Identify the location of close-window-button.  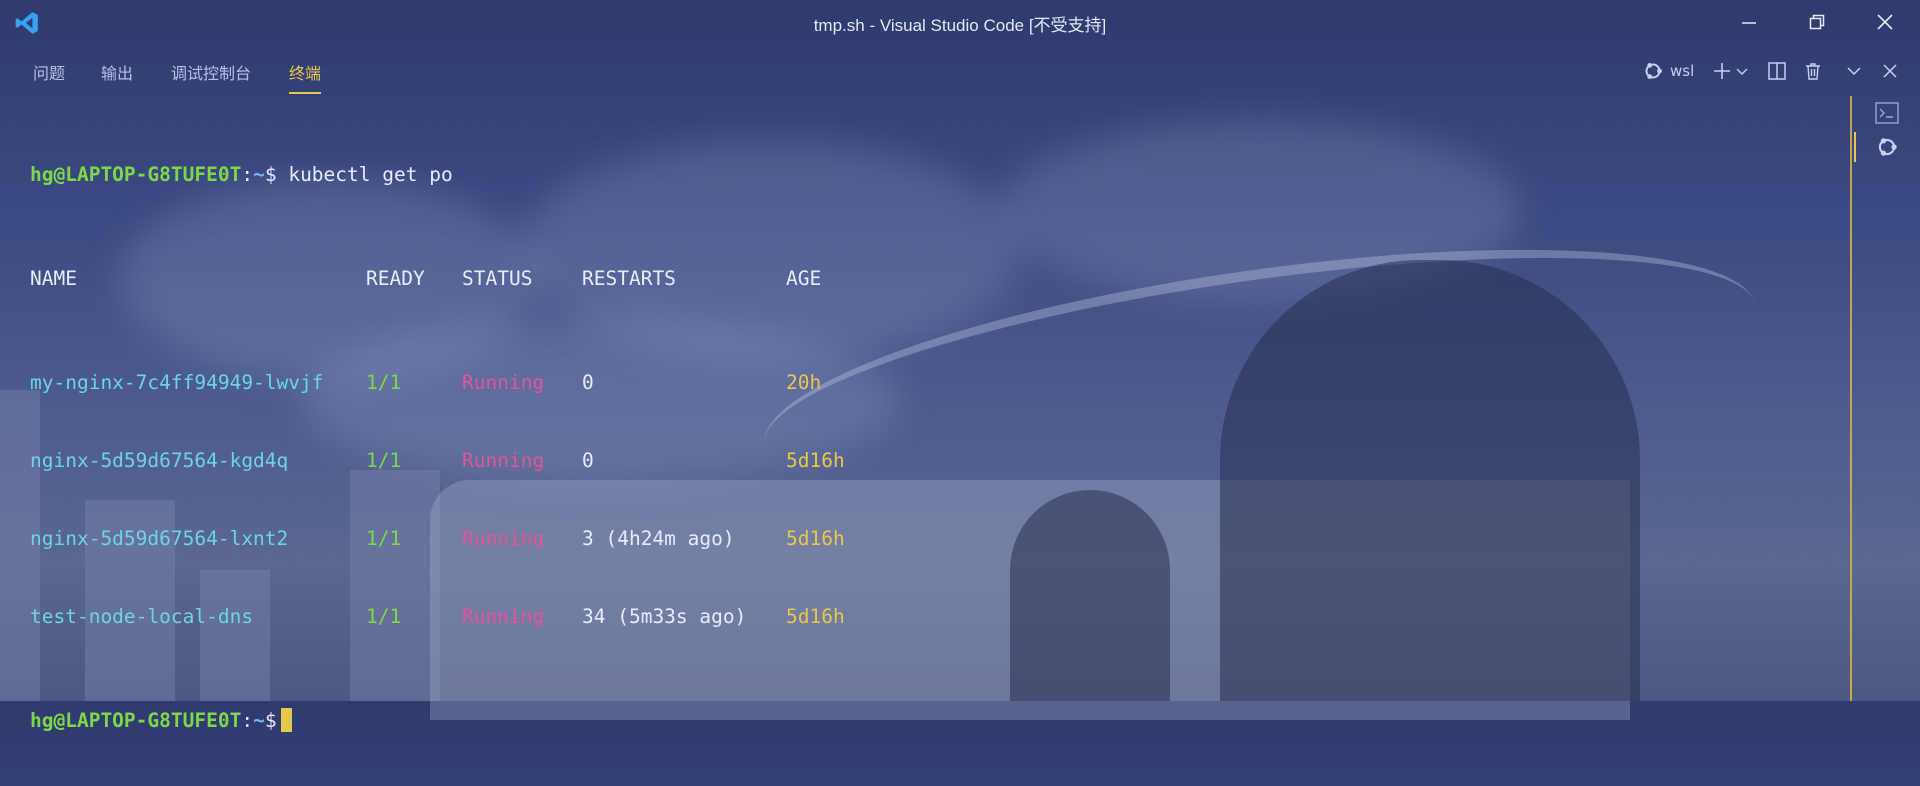
(1885, 22).